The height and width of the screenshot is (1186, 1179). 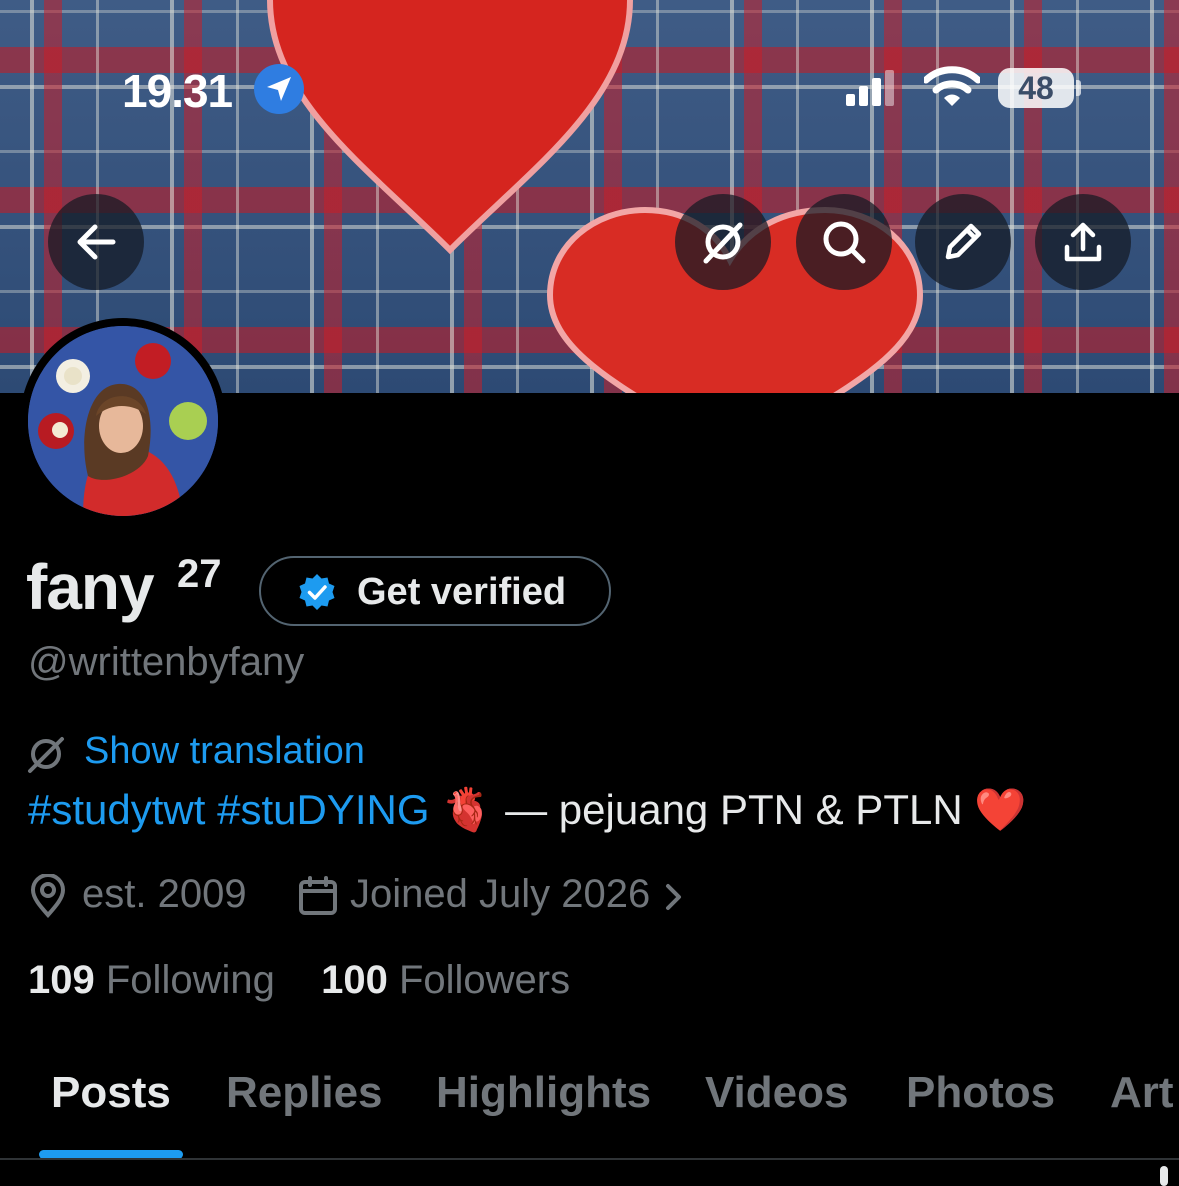 I want to click on tab-posts: Posts, so click(x=111, y=1093).